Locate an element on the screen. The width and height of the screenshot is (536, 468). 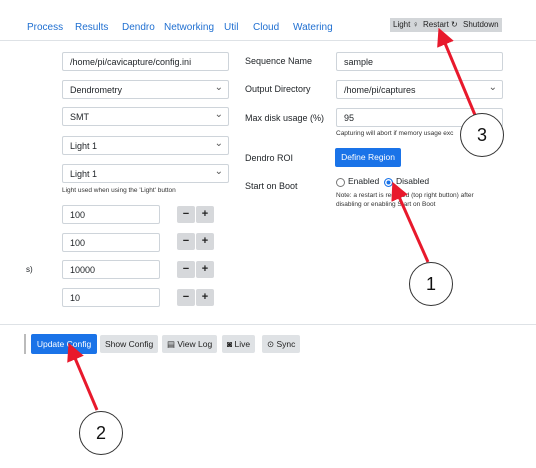
smt-select: SMT is located at coordinates (145, 116).